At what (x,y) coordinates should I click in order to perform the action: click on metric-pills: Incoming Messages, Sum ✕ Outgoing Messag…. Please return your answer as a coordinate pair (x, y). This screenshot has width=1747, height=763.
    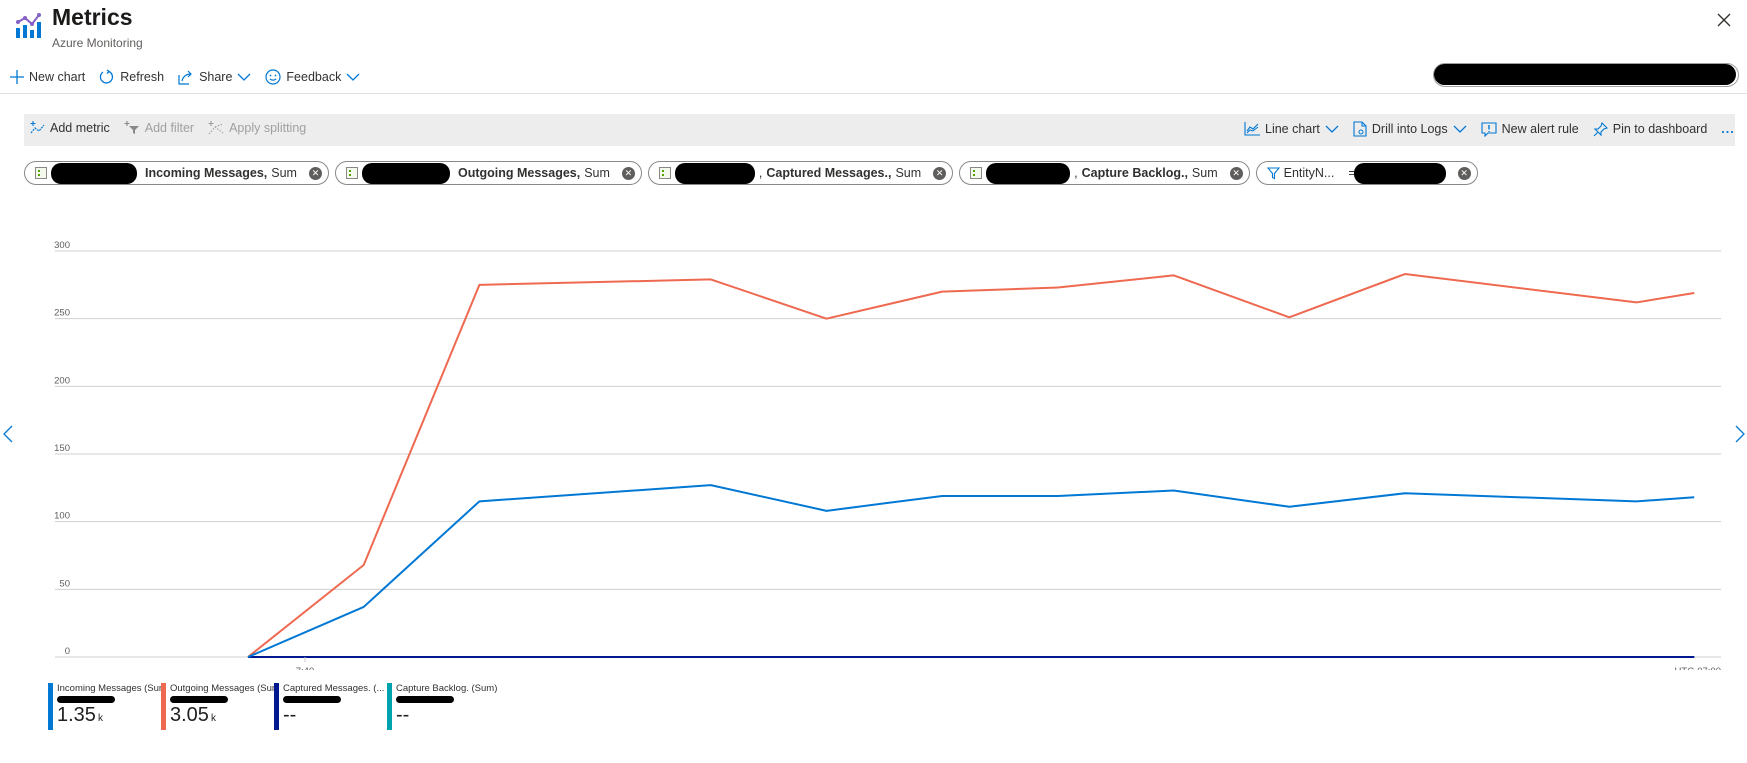
    Looking at the image, I should click on (751, 173).